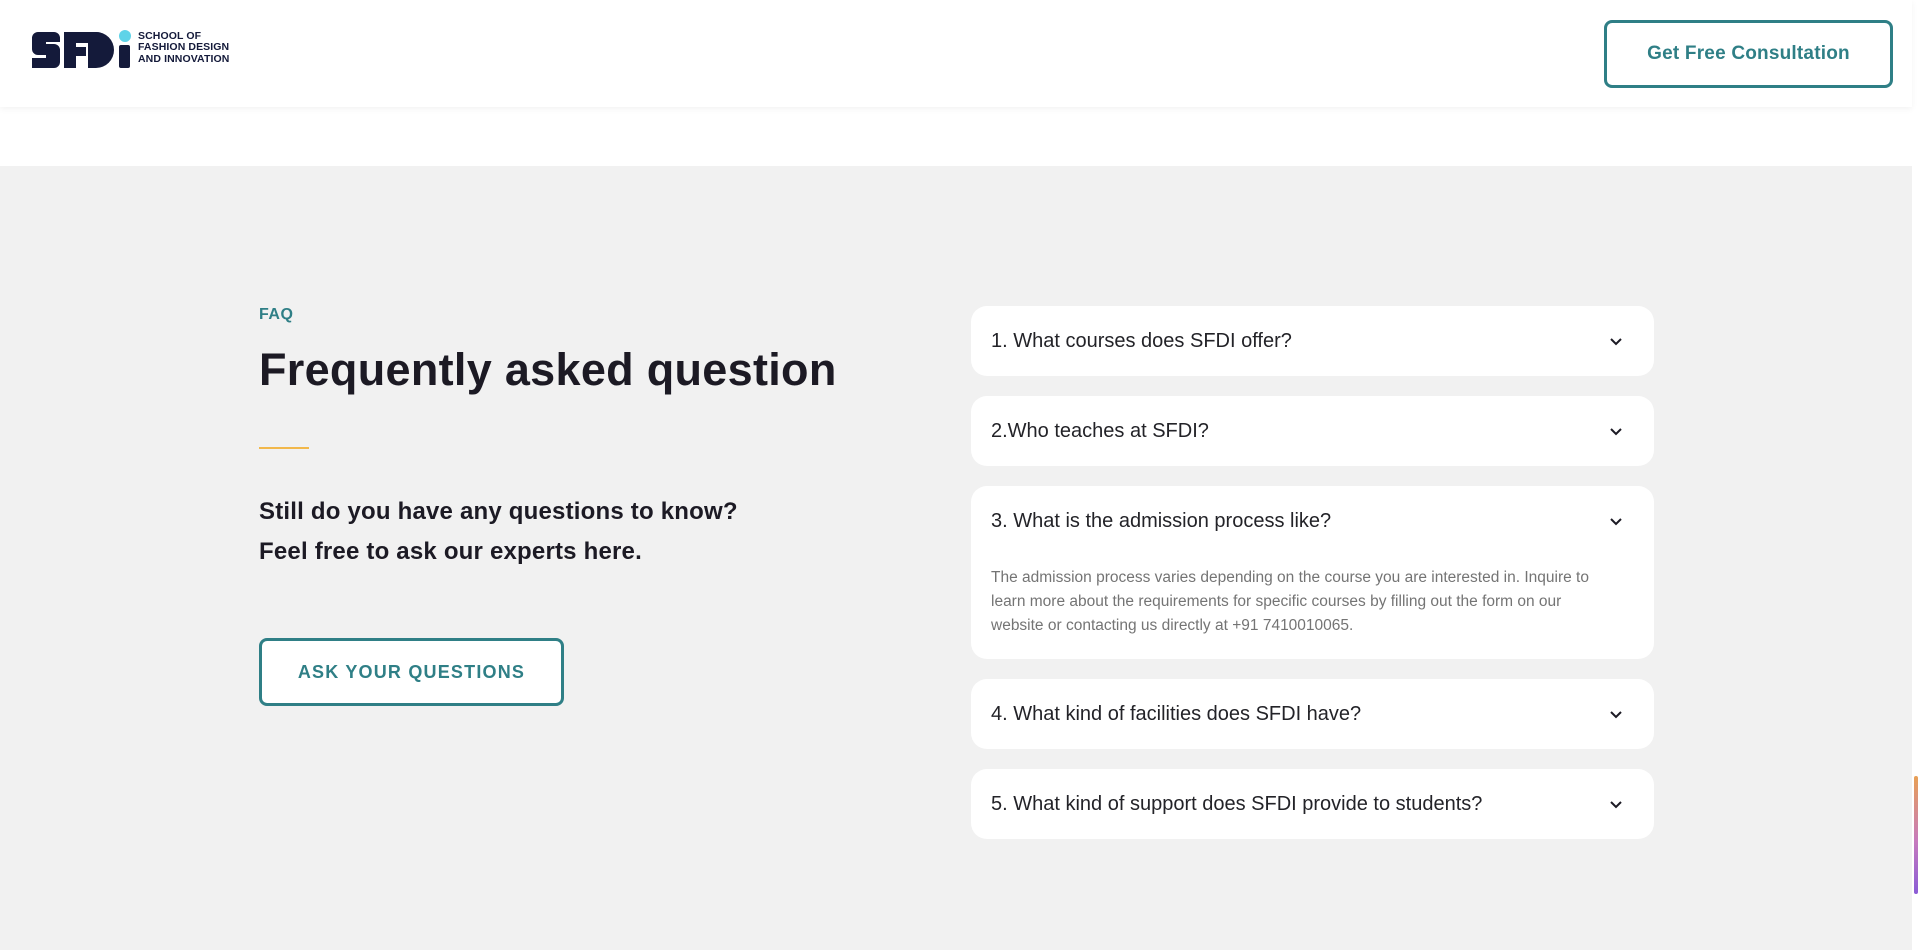 This screenshot has height=950, width=1918. I want to click on heading-accent-divider, so click(284, 448).